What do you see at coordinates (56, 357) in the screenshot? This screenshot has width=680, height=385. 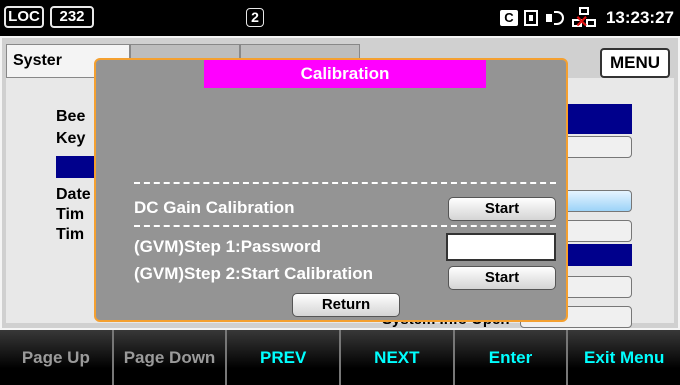 I see `softkey-page-up: Page Up` at bounding box center [56, 357].